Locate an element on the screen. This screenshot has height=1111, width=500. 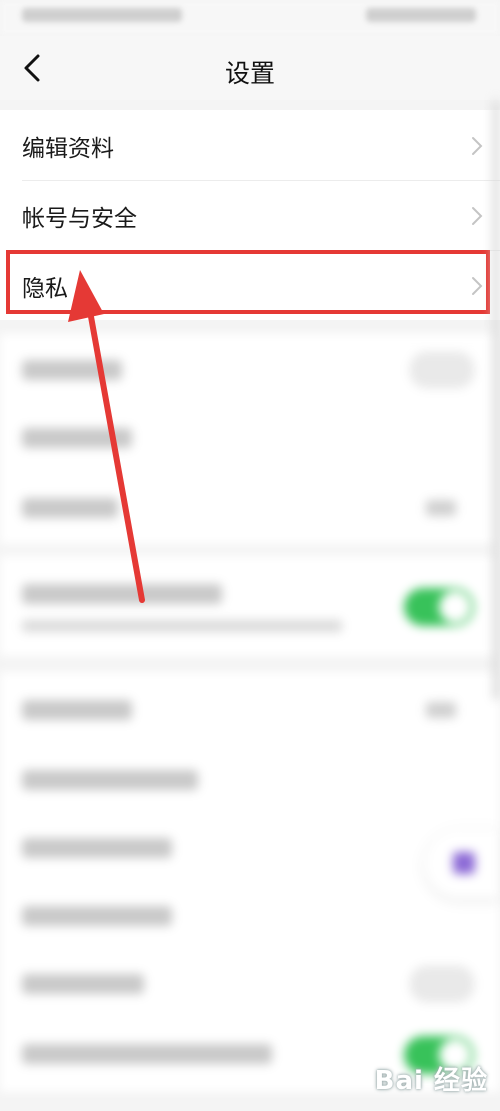
settings-item-label: 帐号与安全 is located at coordinates (79, 219).